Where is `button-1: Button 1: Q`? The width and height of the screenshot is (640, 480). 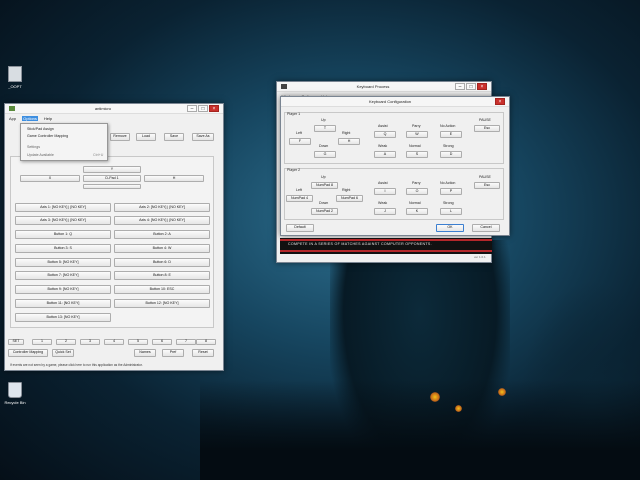
button-1: Button 1: Q is located at coordinates (63, 234).